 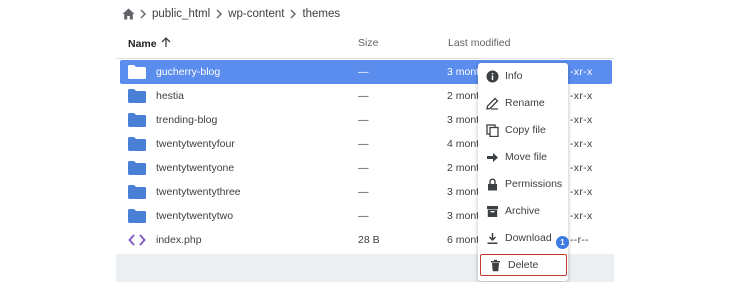 What do you see at coordinates (181, 14) in the screenshot?
I see `breadcrumb-item-public-html: public_html` at bounding box center [181, 14].